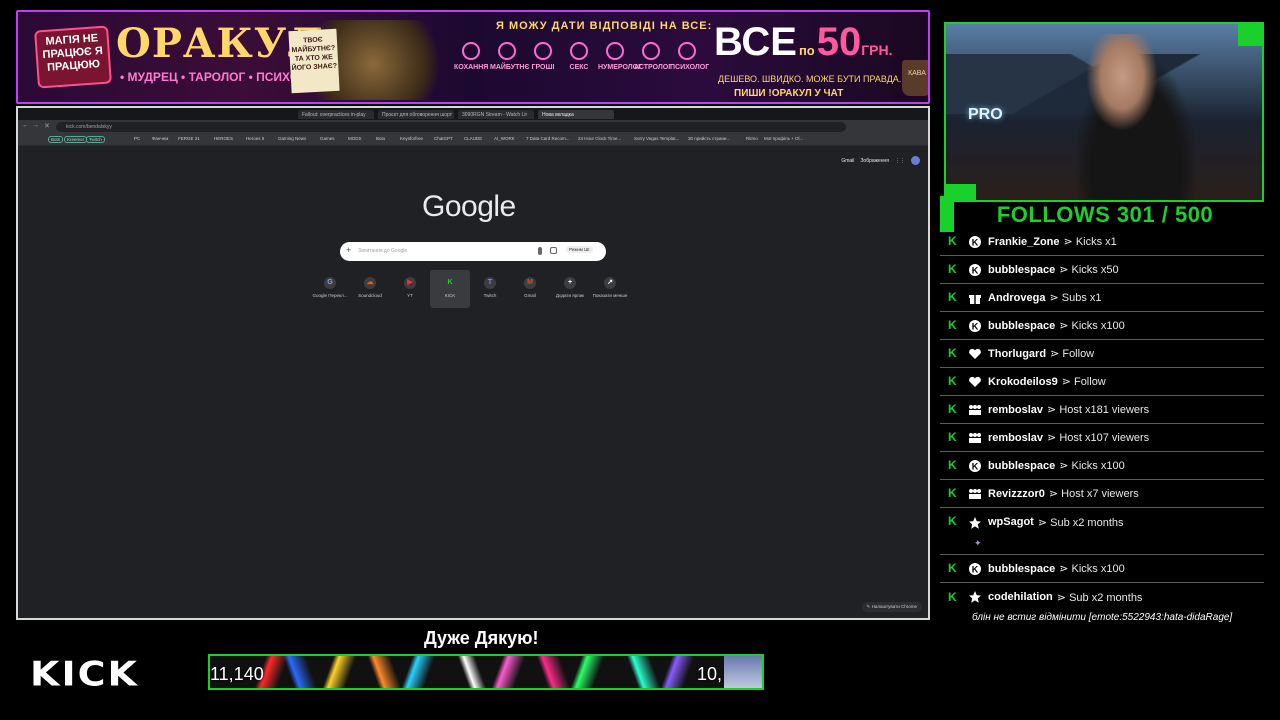 Image resolution: width=1280 pixels, height=720 pixels. Describe the element at coordinates (73, 57) in the screenshot. I see `magic-sign: МАГІЯ НЕ ПРАЦЮЄ Я ПРАЦЮЮ` at that location.